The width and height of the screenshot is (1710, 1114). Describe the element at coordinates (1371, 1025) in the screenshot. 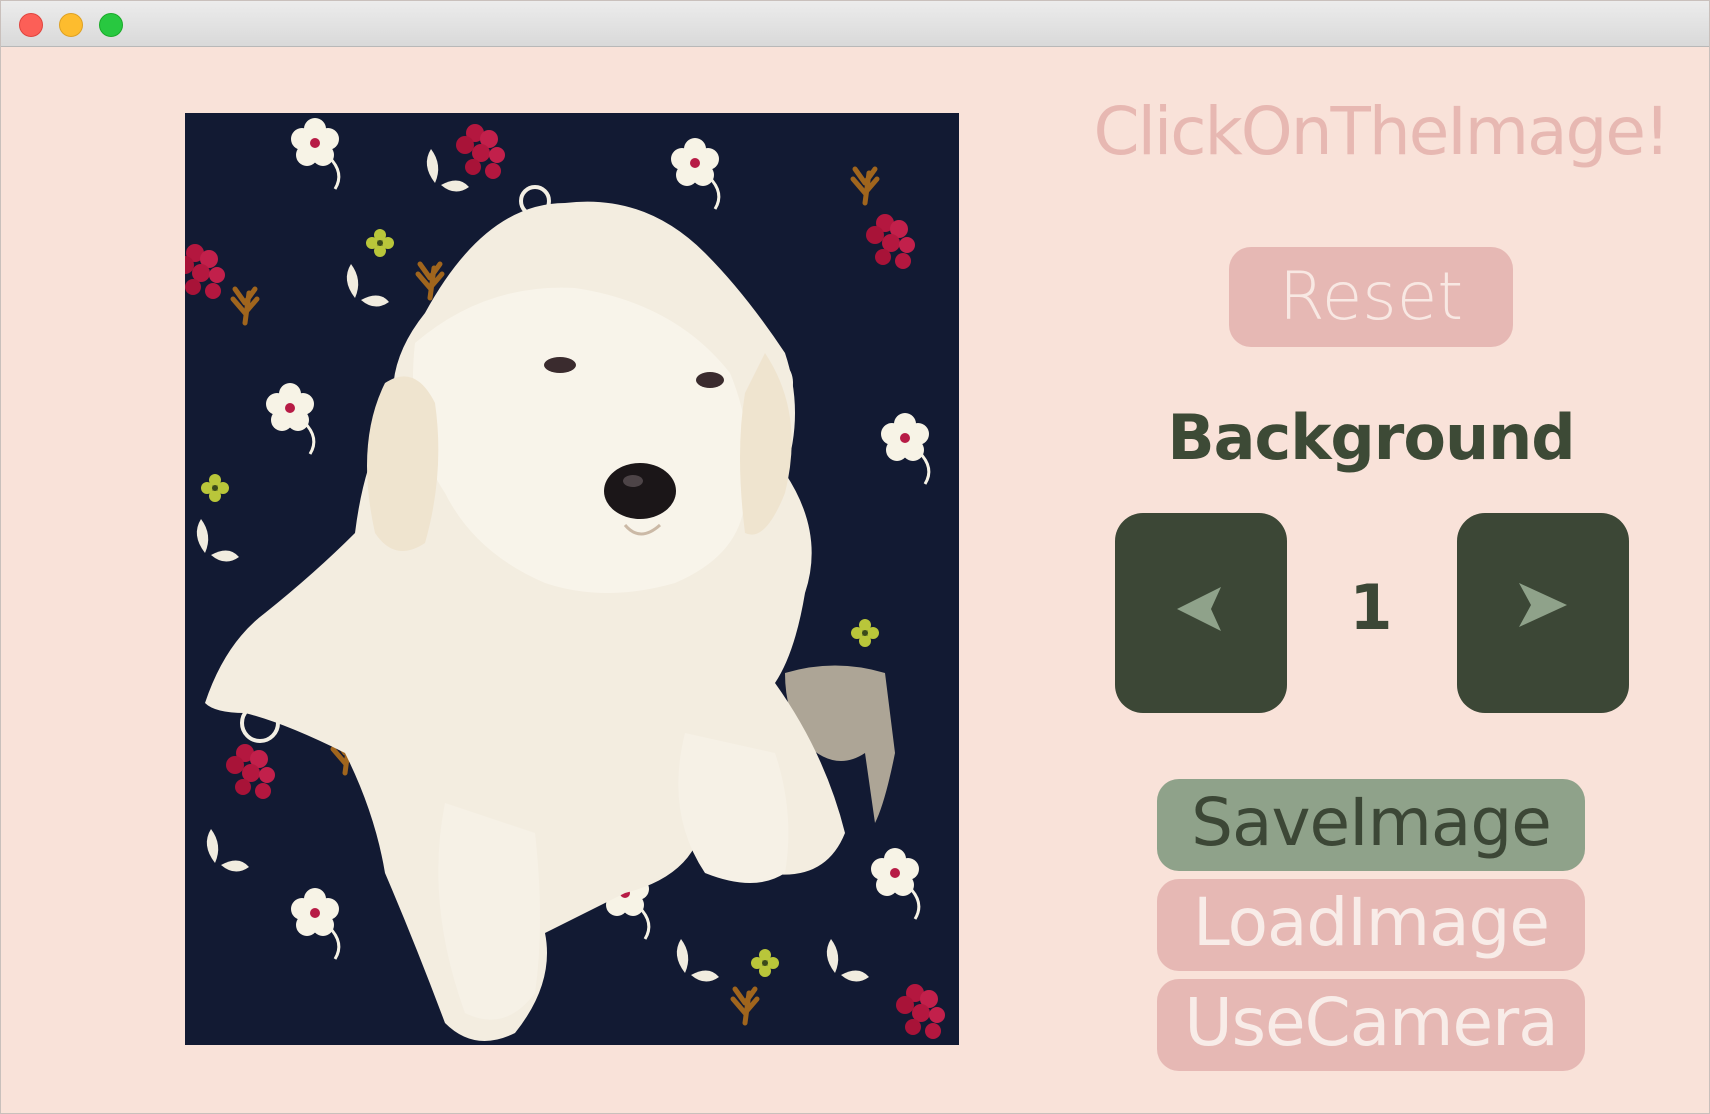

I see `use-camera-button: UseCamera` at that location.